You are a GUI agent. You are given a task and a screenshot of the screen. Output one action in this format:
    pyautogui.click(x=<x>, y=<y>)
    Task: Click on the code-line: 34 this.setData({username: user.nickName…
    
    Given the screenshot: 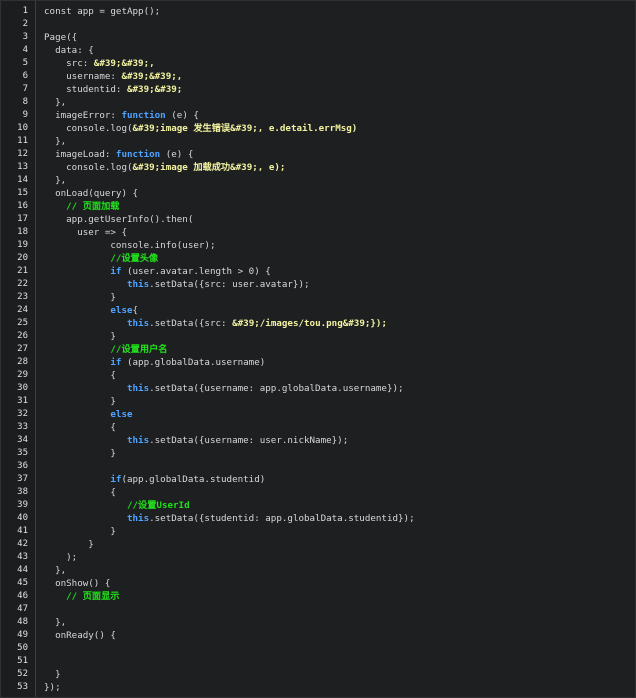 What is the action you would take?
    pyautogui.click(x=318, y=440)
    